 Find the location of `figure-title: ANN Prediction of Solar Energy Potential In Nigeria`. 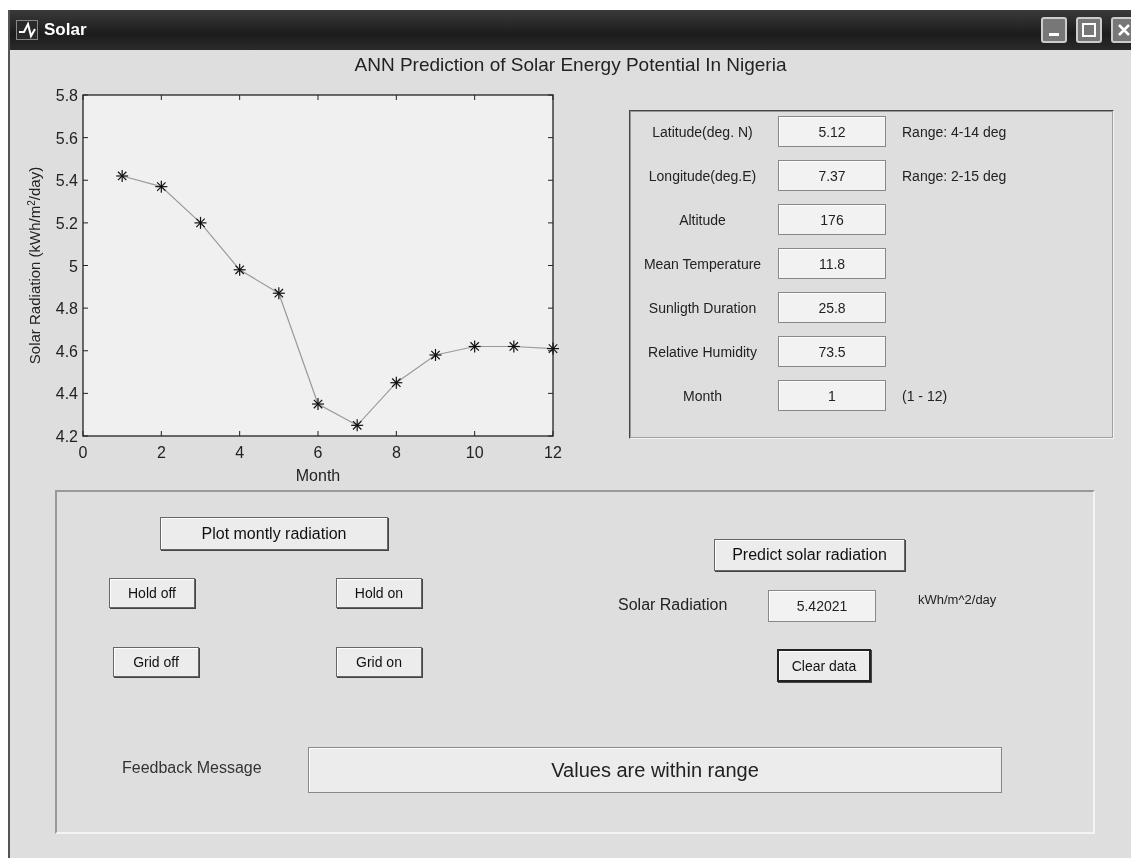

figure-title: ANN Prediction of Solar Energy Potential In Nigeria is located at coordinates (570, 65).